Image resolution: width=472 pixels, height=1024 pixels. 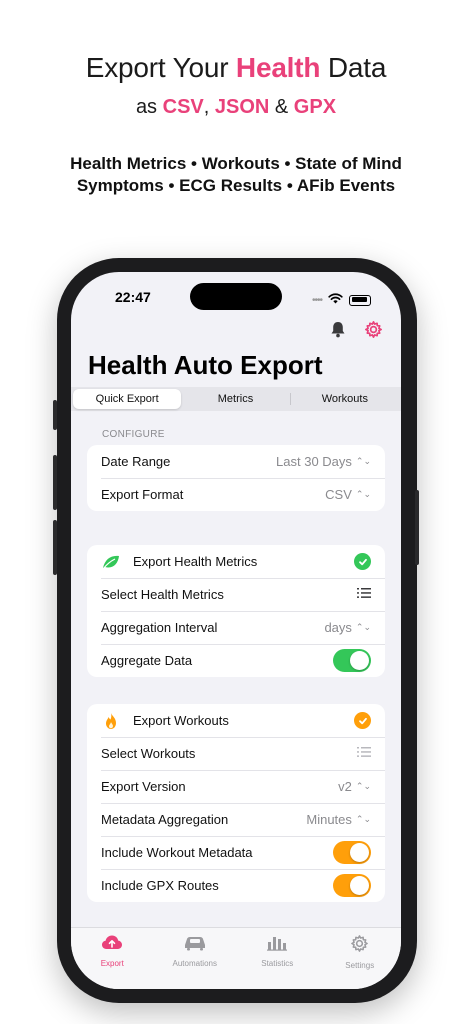 I want to click on tab-automations-label: Automations, so click(x=194, y=963).